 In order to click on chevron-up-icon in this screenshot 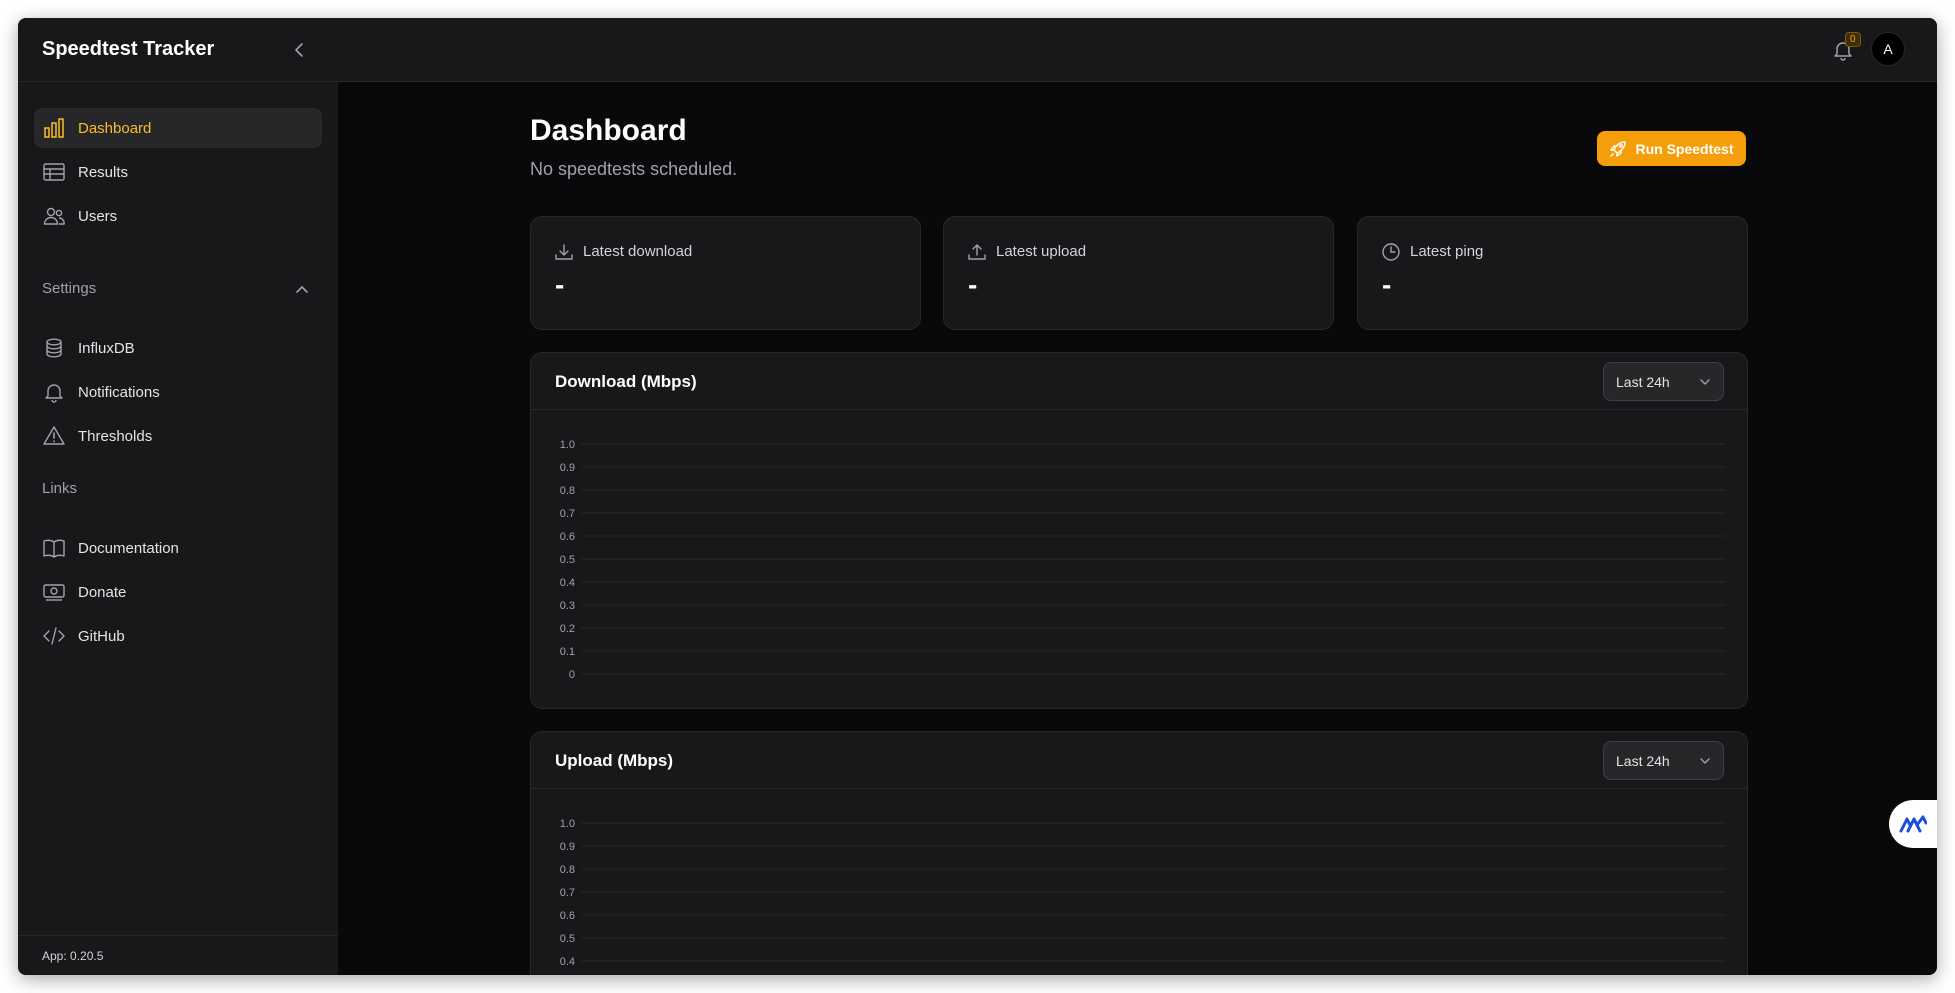, I will do `click(302, 290)`.